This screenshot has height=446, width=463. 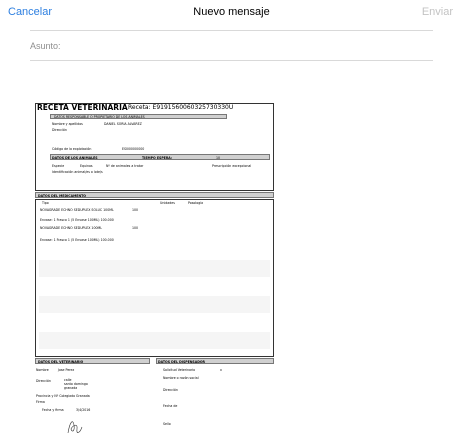 What do you see at coordinates (135, 228) in the screenshot?
I see `med-2-qty: 100` at bounding box center [135, 228].